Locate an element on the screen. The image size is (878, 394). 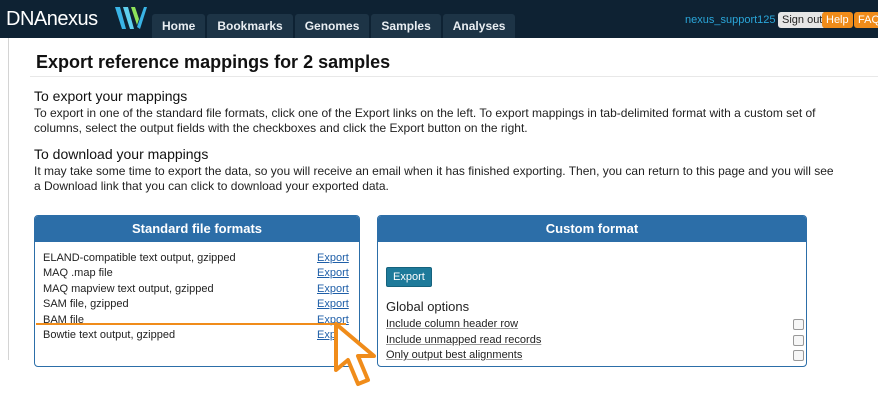
option-row: Include column header row is located at coordinates (595, 325).